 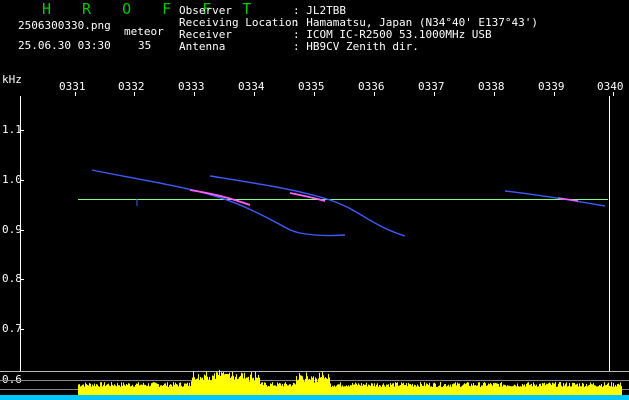 What do you see at coordinates (218, 203) in the screenshot?
I see `meteor-trace` at bounding box center [218, 203].